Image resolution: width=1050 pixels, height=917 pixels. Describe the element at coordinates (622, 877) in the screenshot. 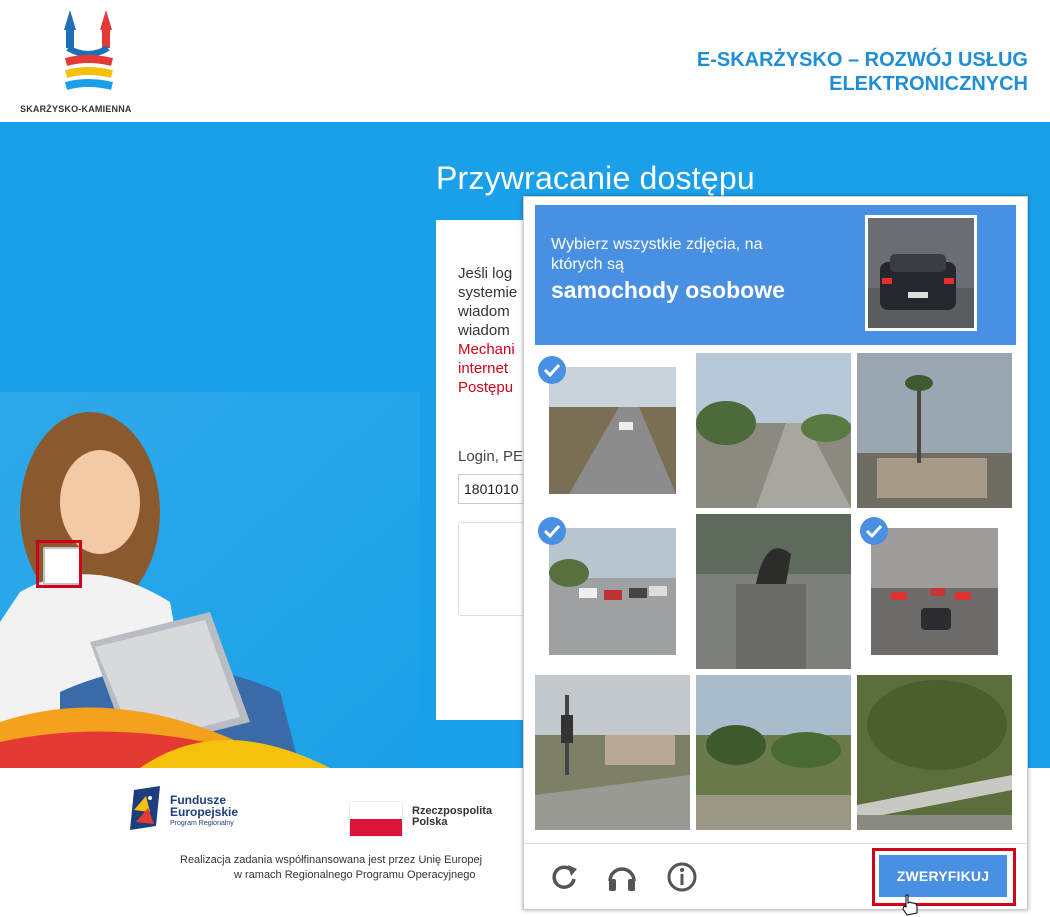

I see `audio-icon` at that location.